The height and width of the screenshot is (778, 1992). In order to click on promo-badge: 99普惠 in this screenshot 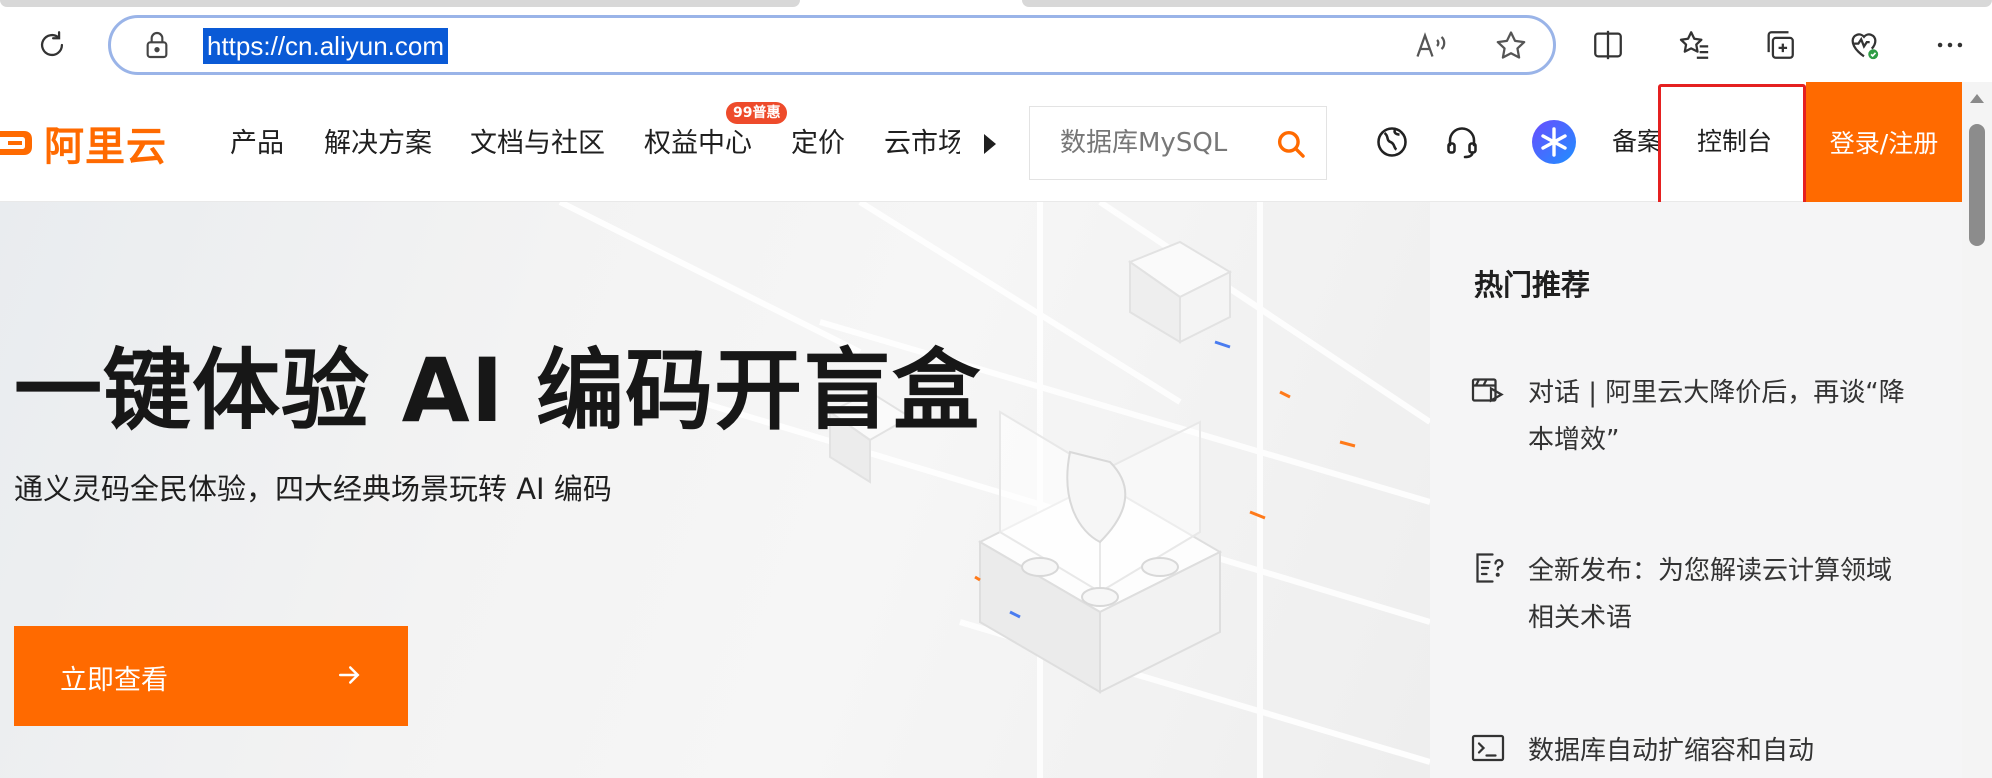, I will do `click(757, 113)`.